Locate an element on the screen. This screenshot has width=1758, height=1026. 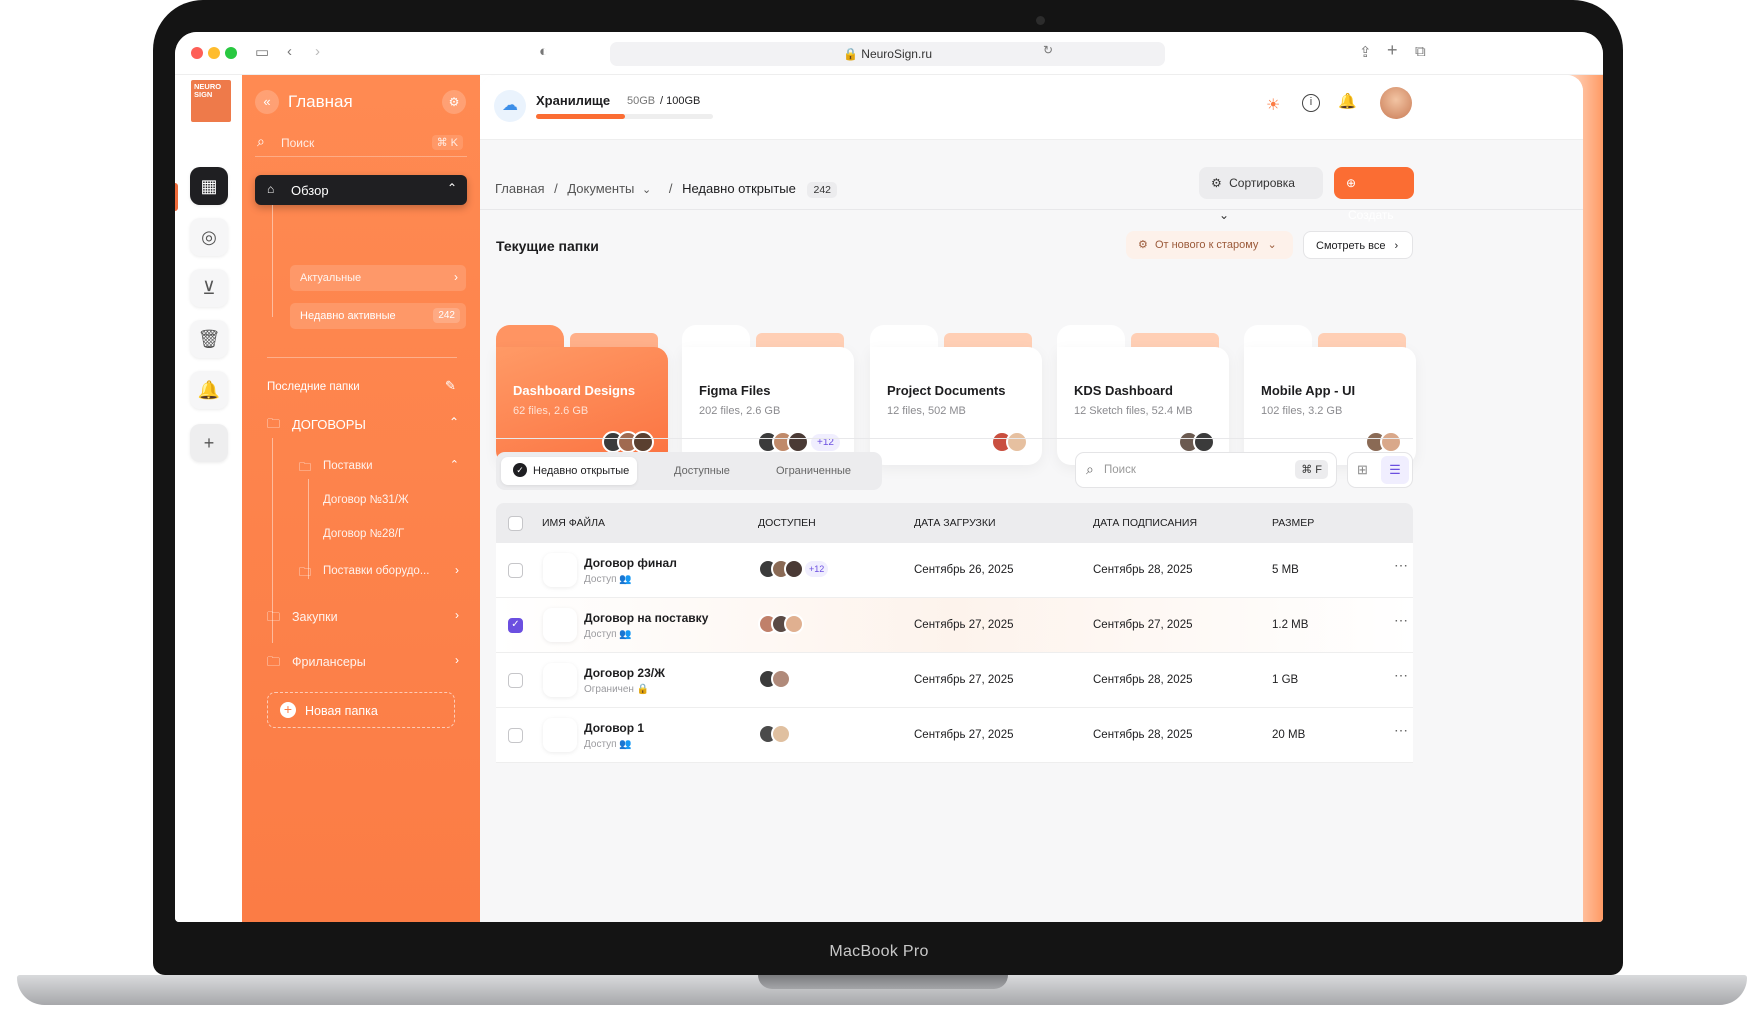
sidebar-search-input: Поиск is located at coordinates (297, 143).